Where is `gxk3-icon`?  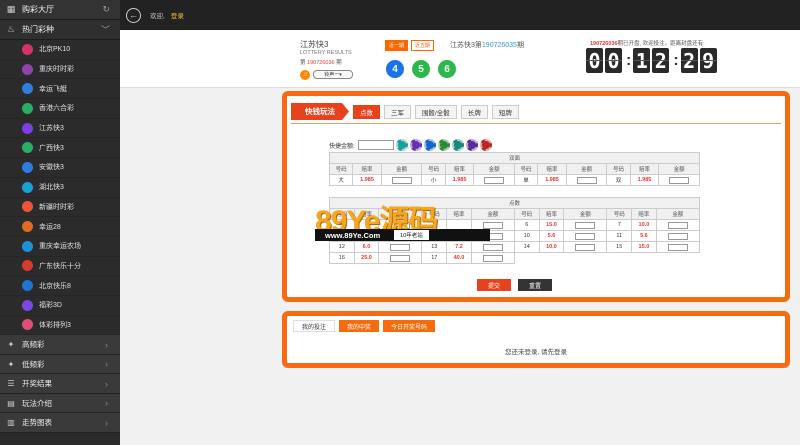
gxk3-icon is located at coordinates (27, 148).